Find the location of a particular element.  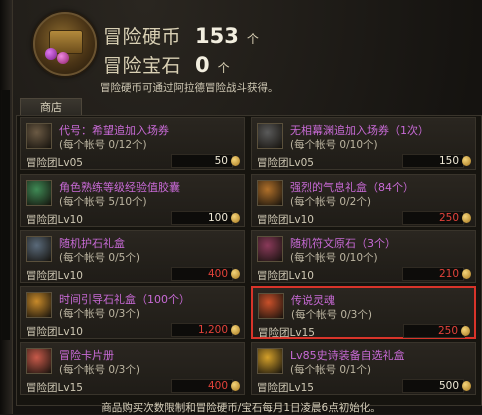

gem-row: 冒险宝石 0 个 is located at coordinates (166, 64).